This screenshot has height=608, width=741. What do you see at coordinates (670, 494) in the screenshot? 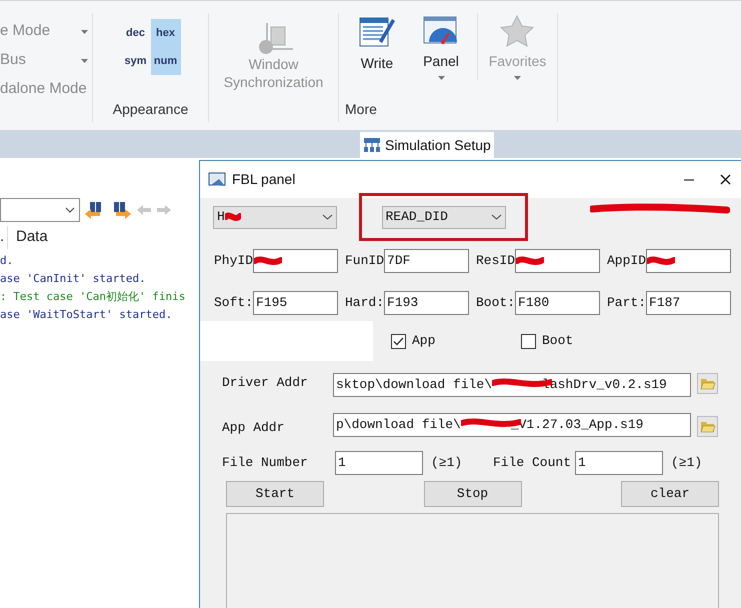
I see `action-button: clear` at bounding box center [670, 494].